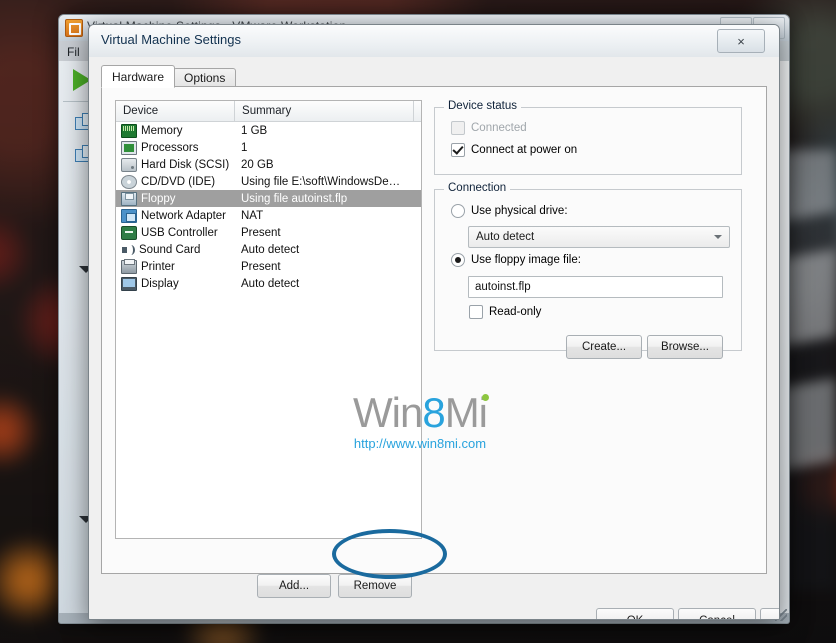 This screenshot has width=836, height=643. What do you see at coordinates (505, 237) in the screenshot?
I see `physical-drive-selected-value: Auto detect` at bounding box center [505, 237].